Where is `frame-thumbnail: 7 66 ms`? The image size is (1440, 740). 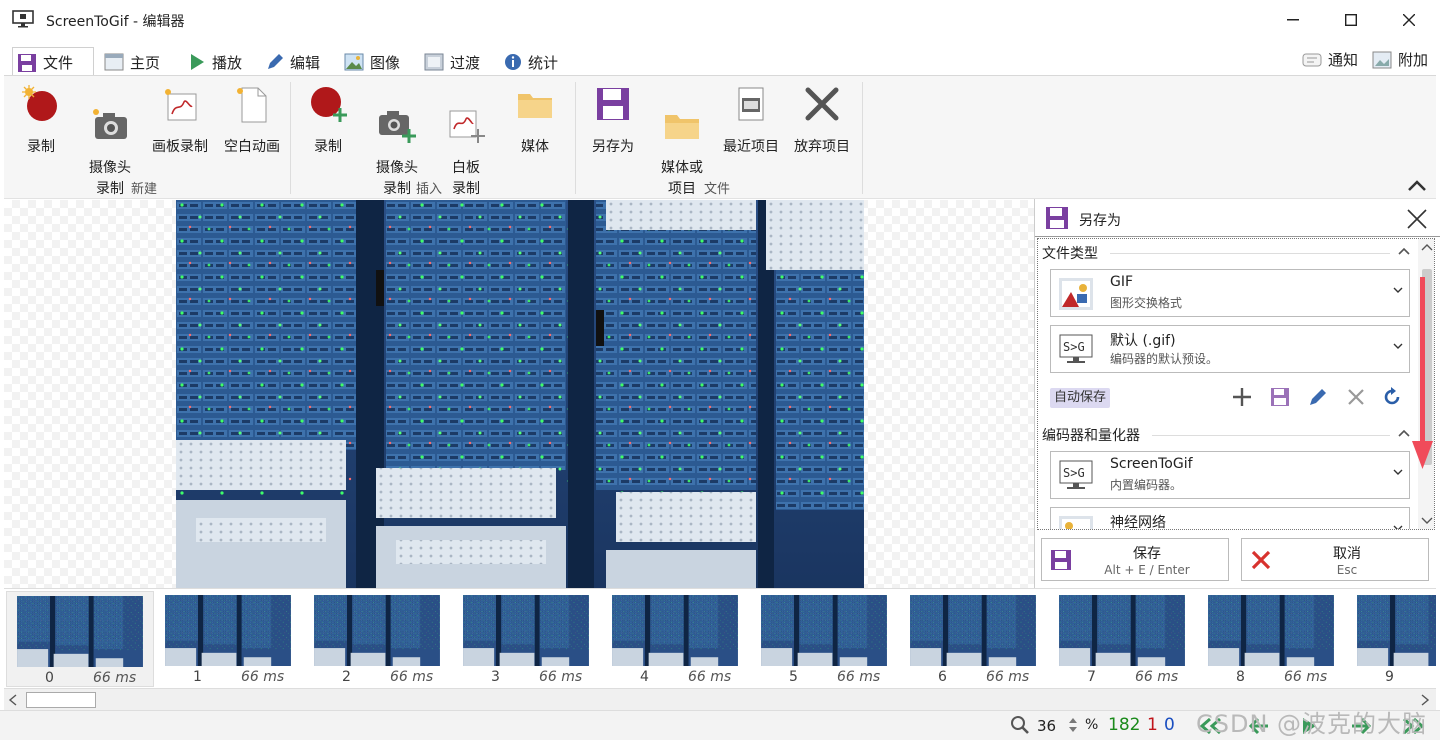 frame-thumbnail: 7 66 ms is located at coordinates (1123, 639).